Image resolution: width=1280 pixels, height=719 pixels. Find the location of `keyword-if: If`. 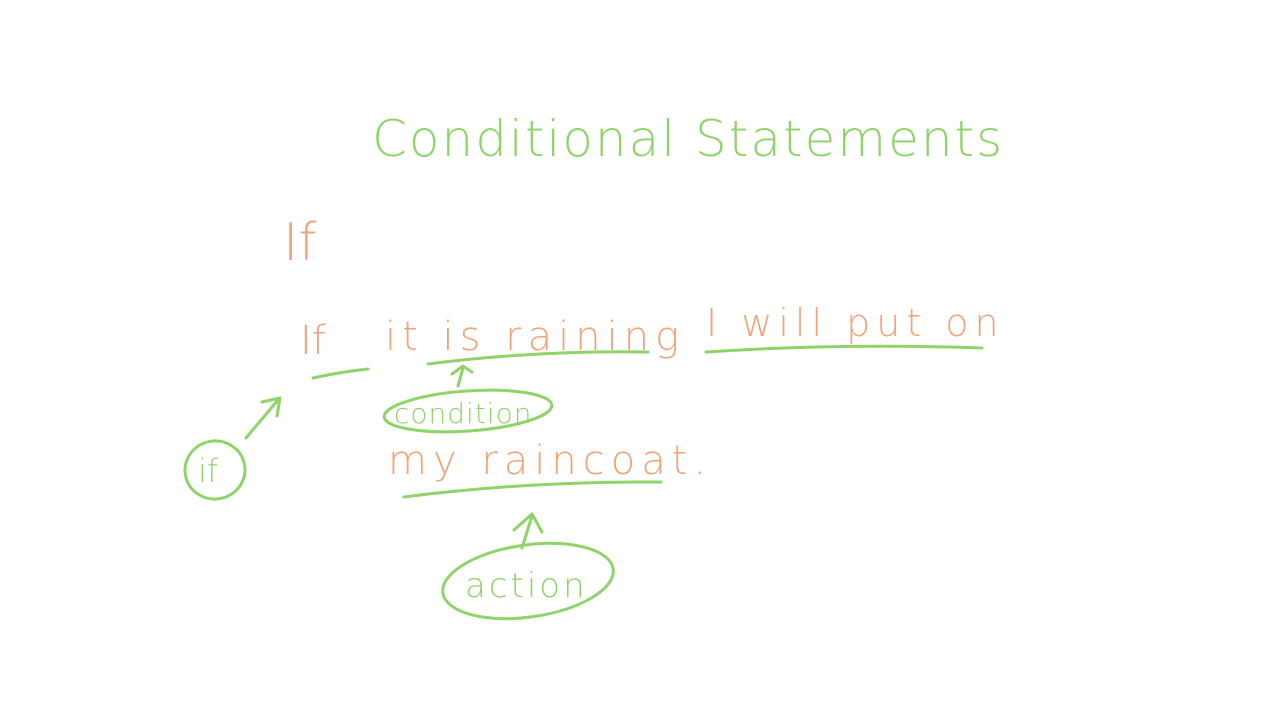

keyword-if: If is located at coordinates (300, 243).